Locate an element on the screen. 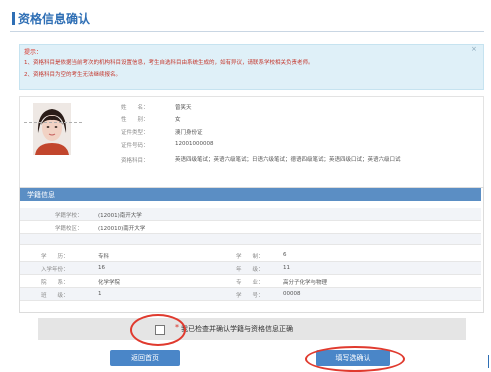 The image size is (491, 372). education-value: 专科 is located at coordinates (104, 257).